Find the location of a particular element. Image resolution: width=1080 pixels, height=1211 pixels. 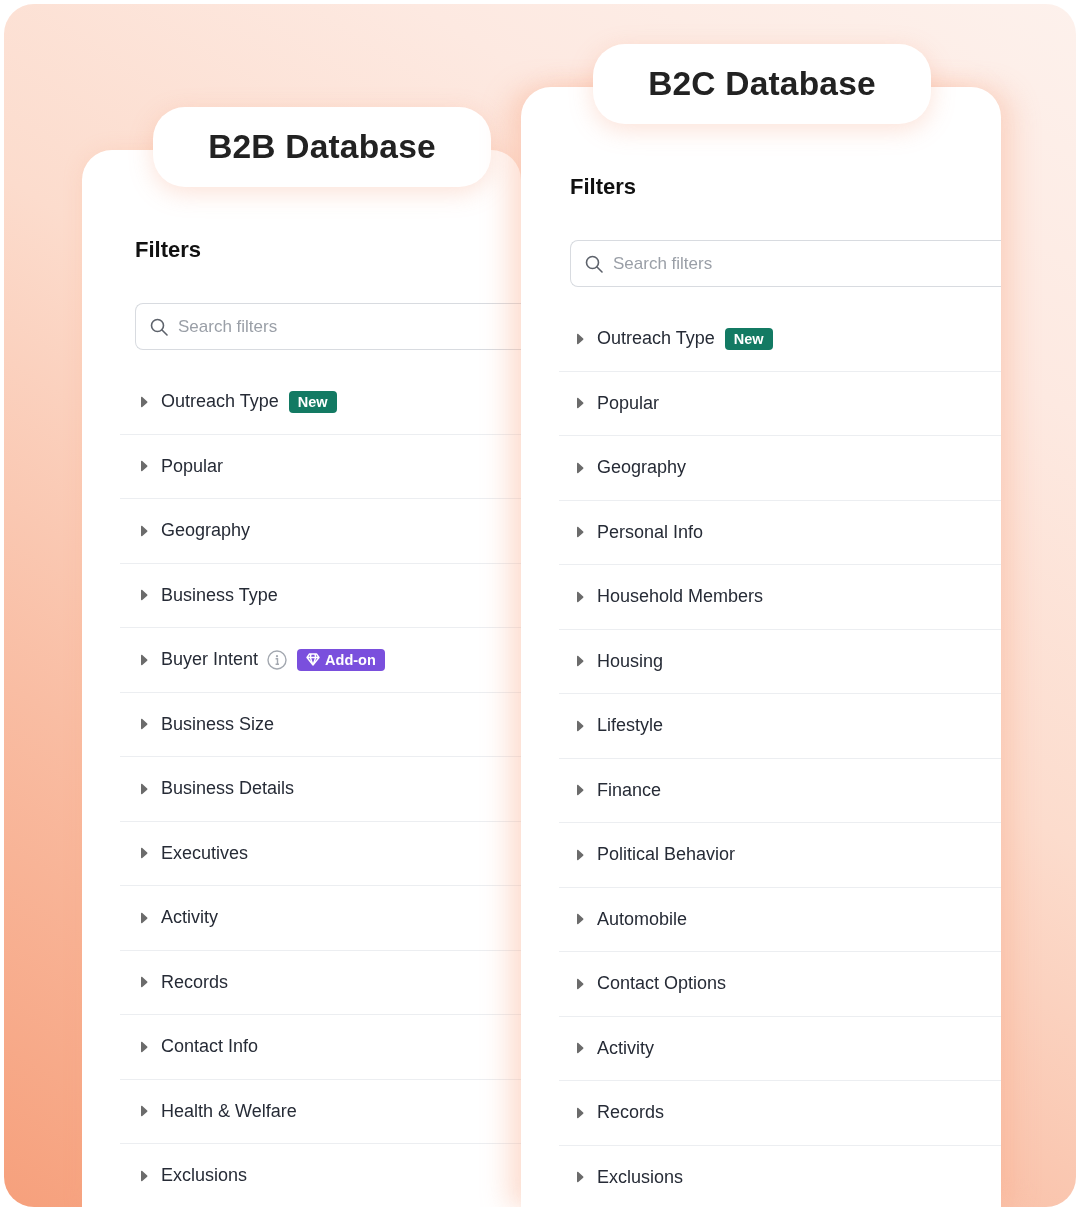

filter-row: Geography is located at coordinates (780, 468).